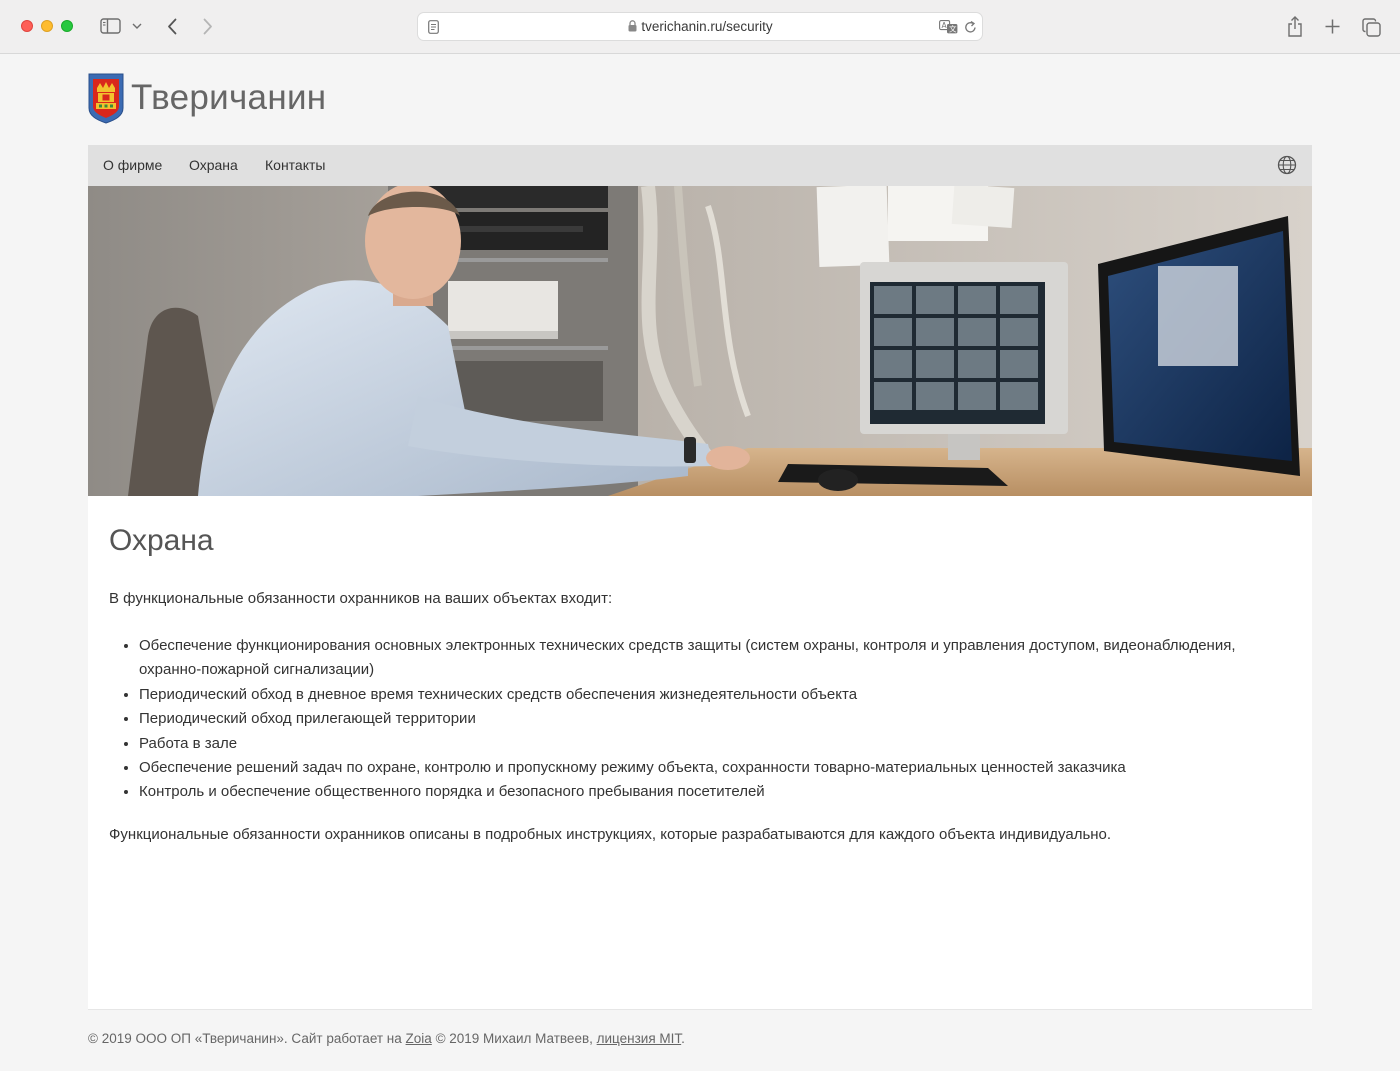 The width and height of the screenshot is (1400, 1071). I want to click on zoia-link: Zoia, so click(419, 1038).